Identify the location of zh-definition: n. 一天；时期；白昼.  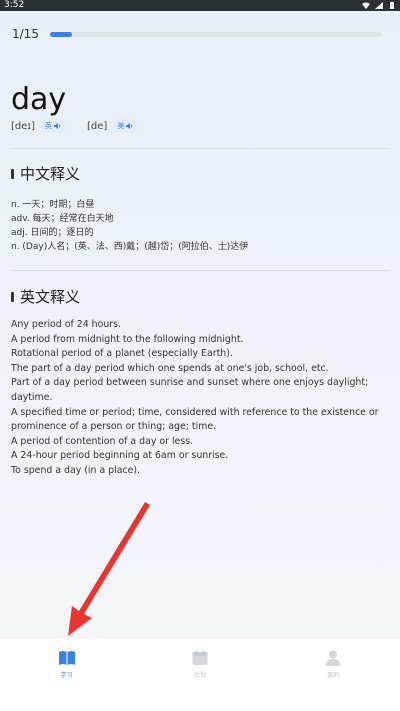
(53, 205).